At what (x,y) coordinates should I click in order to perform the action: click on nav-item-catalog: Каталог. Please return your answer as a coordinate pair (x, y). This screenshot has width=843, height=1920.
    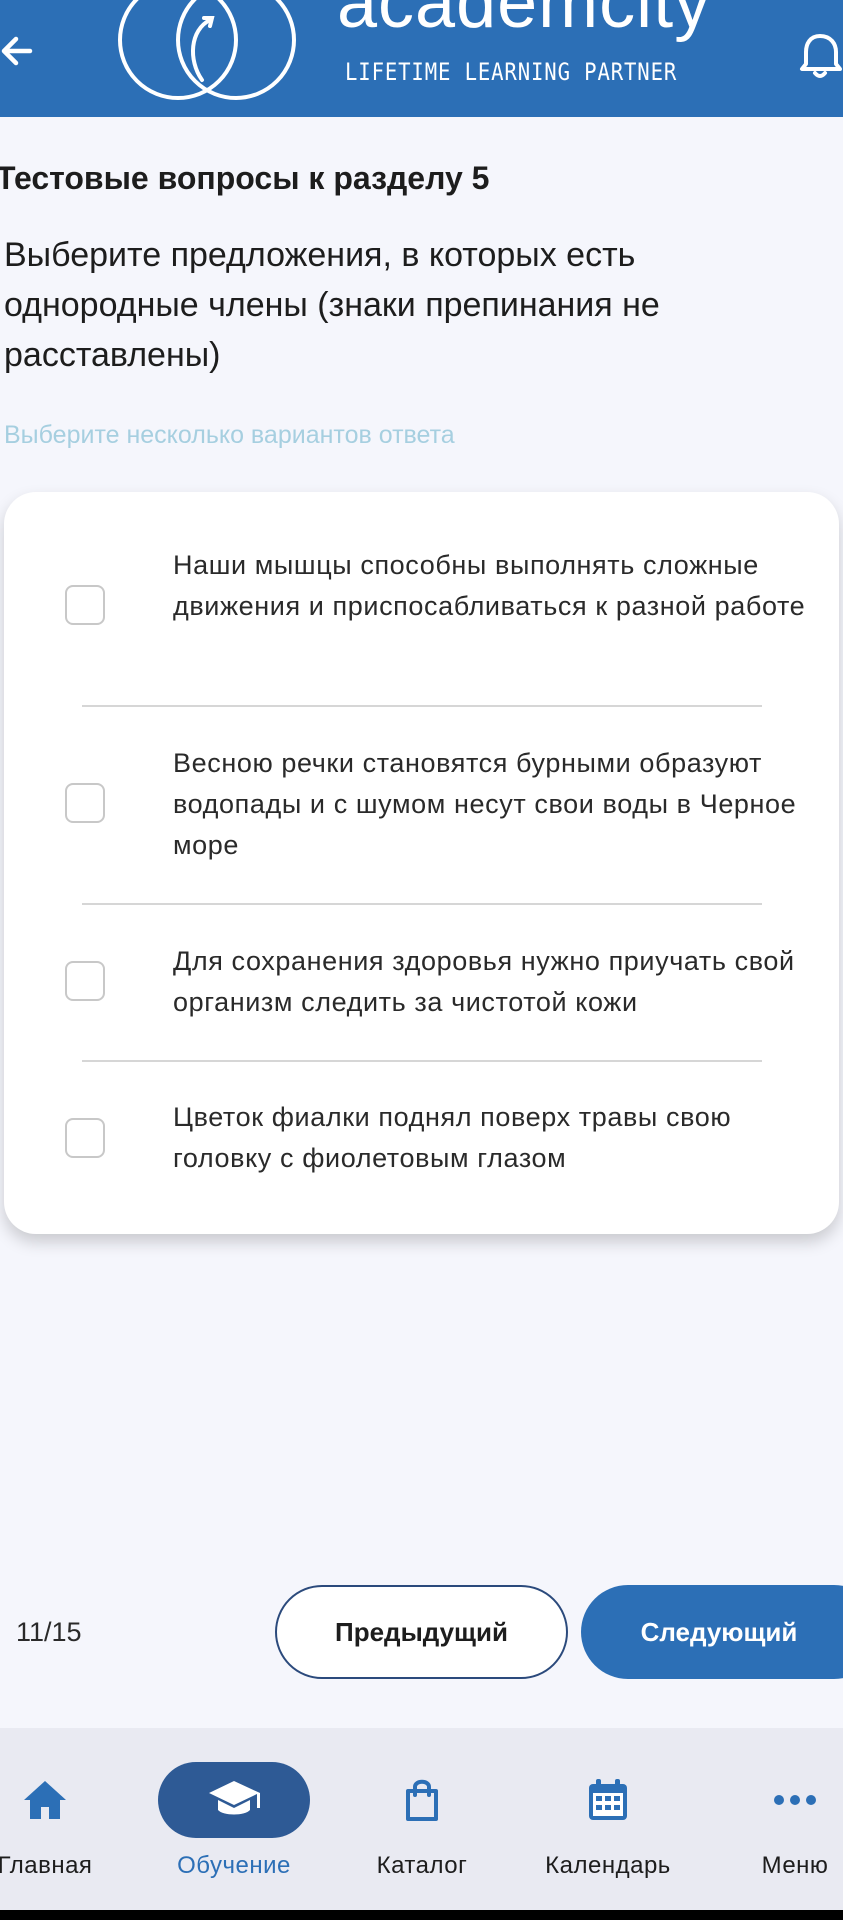
    Looking at the image, I should click on (422, 1819).